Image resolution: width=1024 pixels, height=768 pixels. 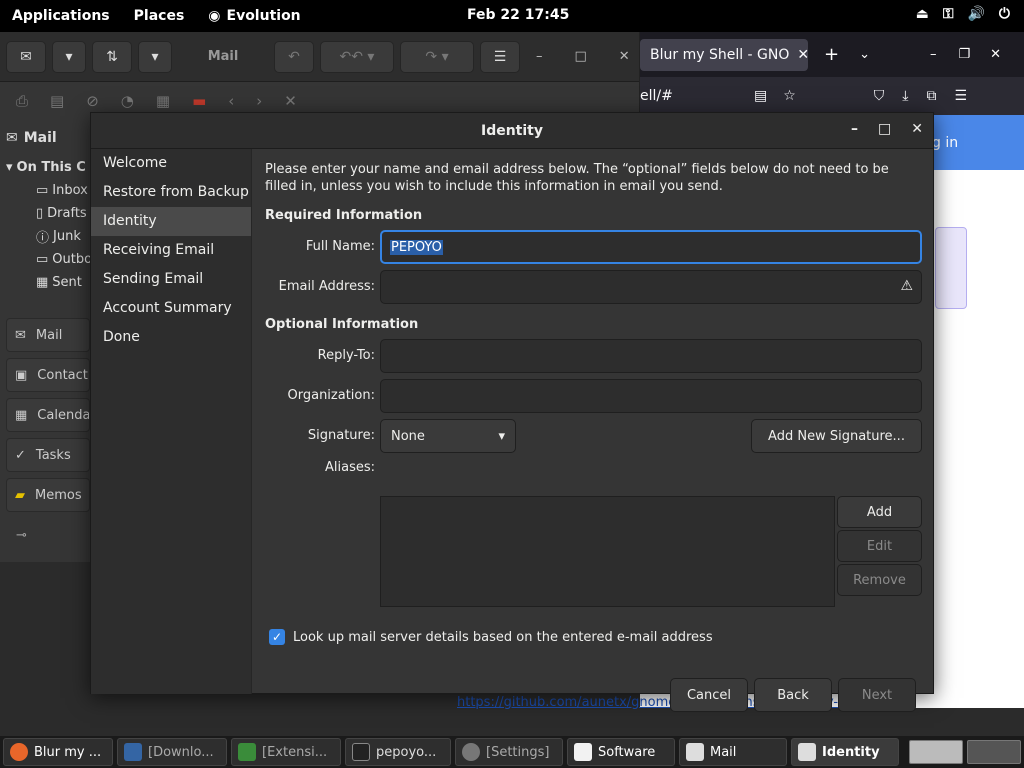 What do you see at coordinates (67, 236) in the screenshot?
I see `folder-label: Junk` at bounding box center [67, 236].